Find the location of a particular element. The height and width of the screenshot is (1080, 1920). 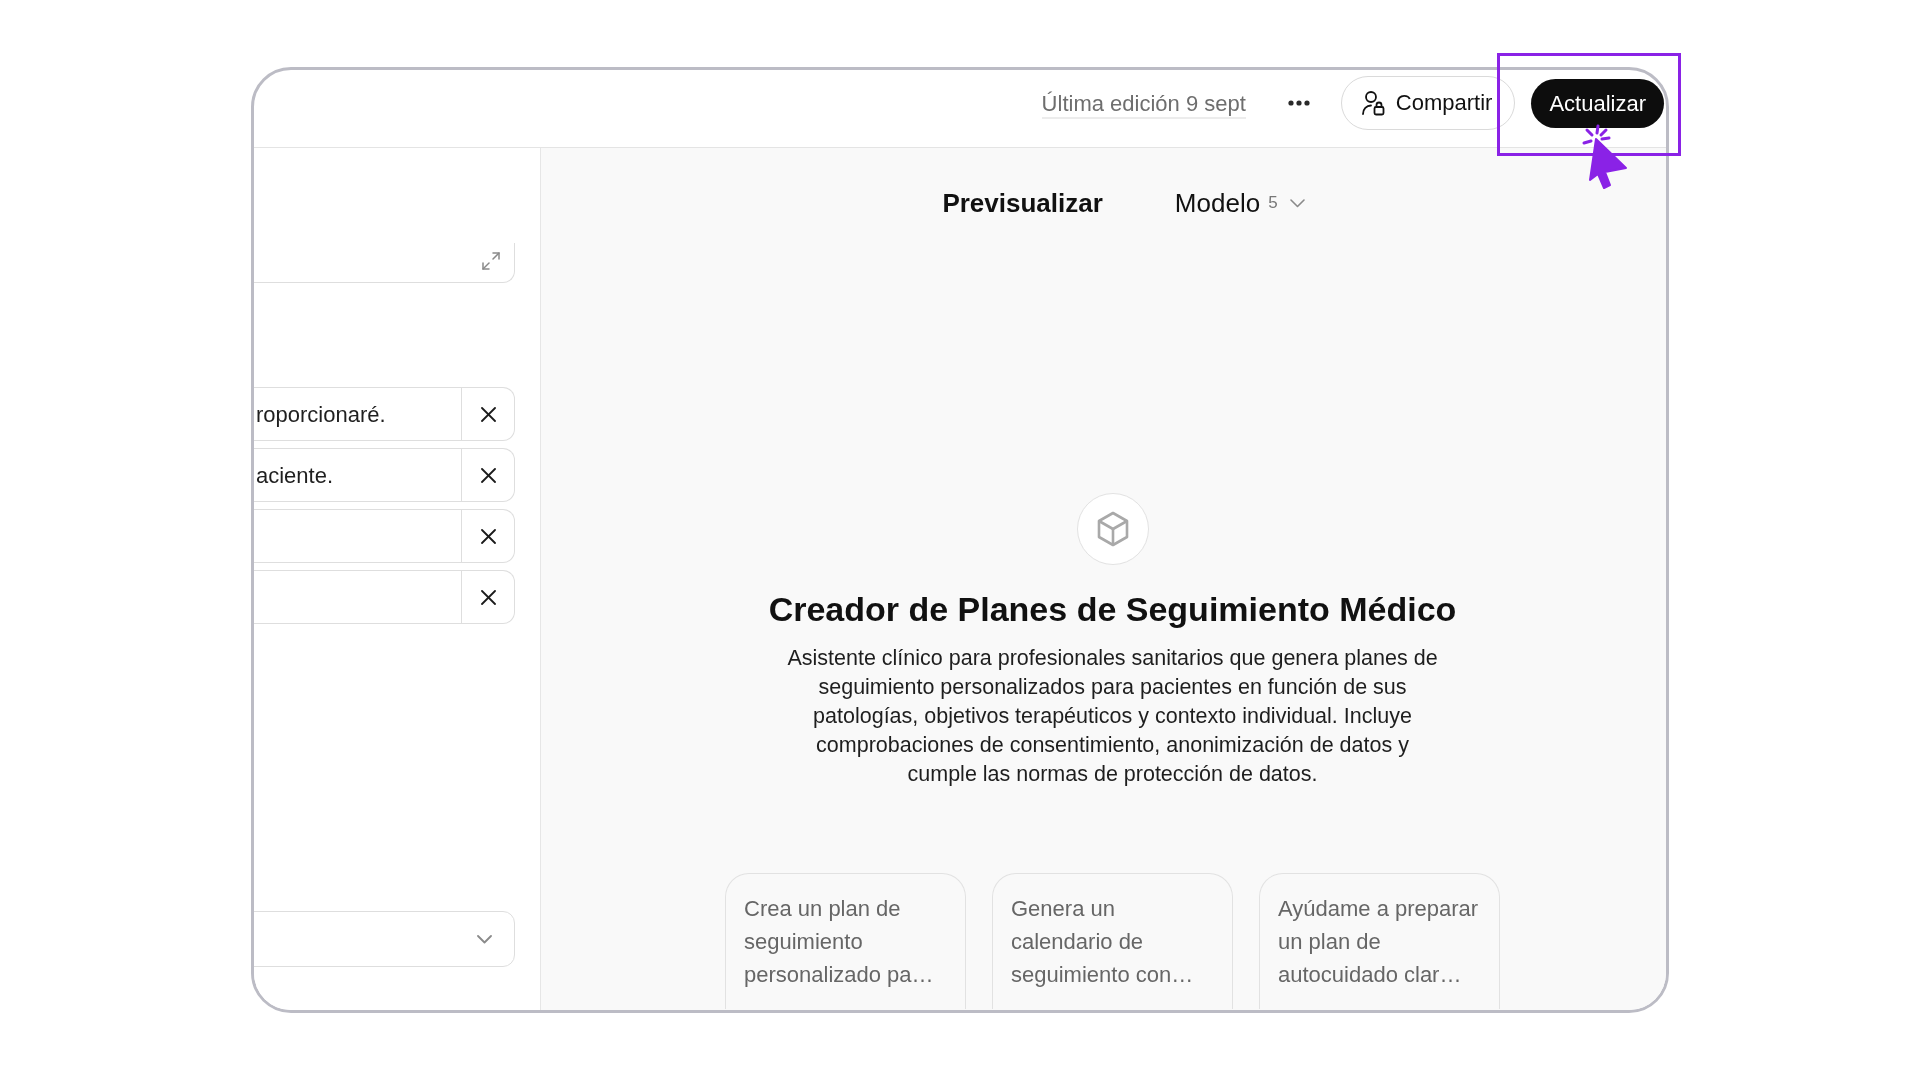

list-item-field: aciente. is located at coordinates (358, 475).